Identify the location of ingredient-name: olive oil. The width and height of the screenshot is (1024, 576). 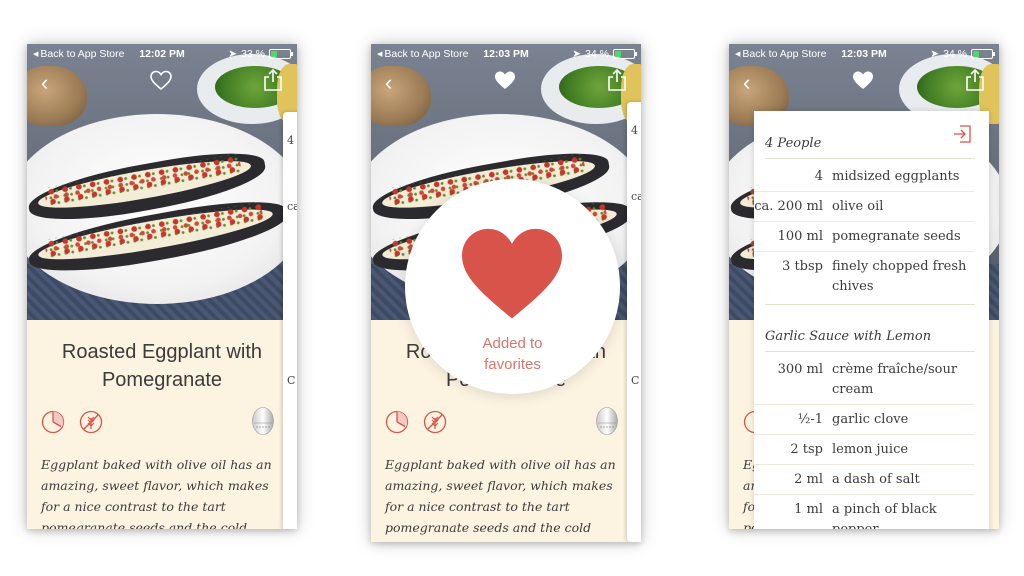
(858, 206).